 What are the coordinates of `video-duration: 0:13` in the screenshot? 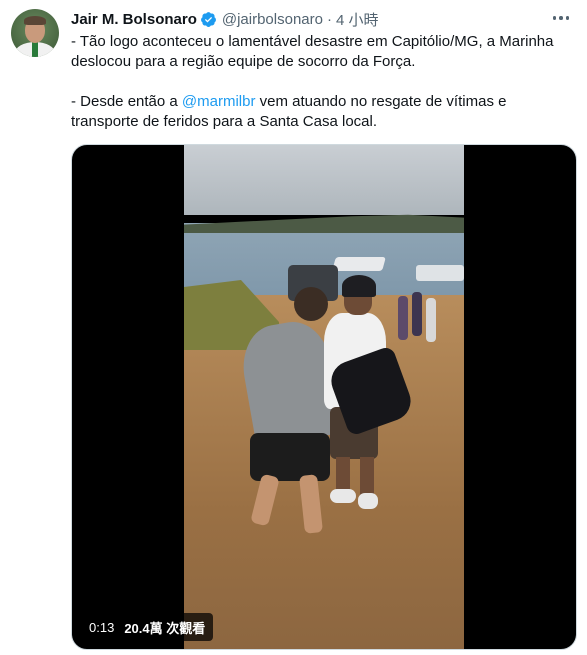 It's located at (102, 627).